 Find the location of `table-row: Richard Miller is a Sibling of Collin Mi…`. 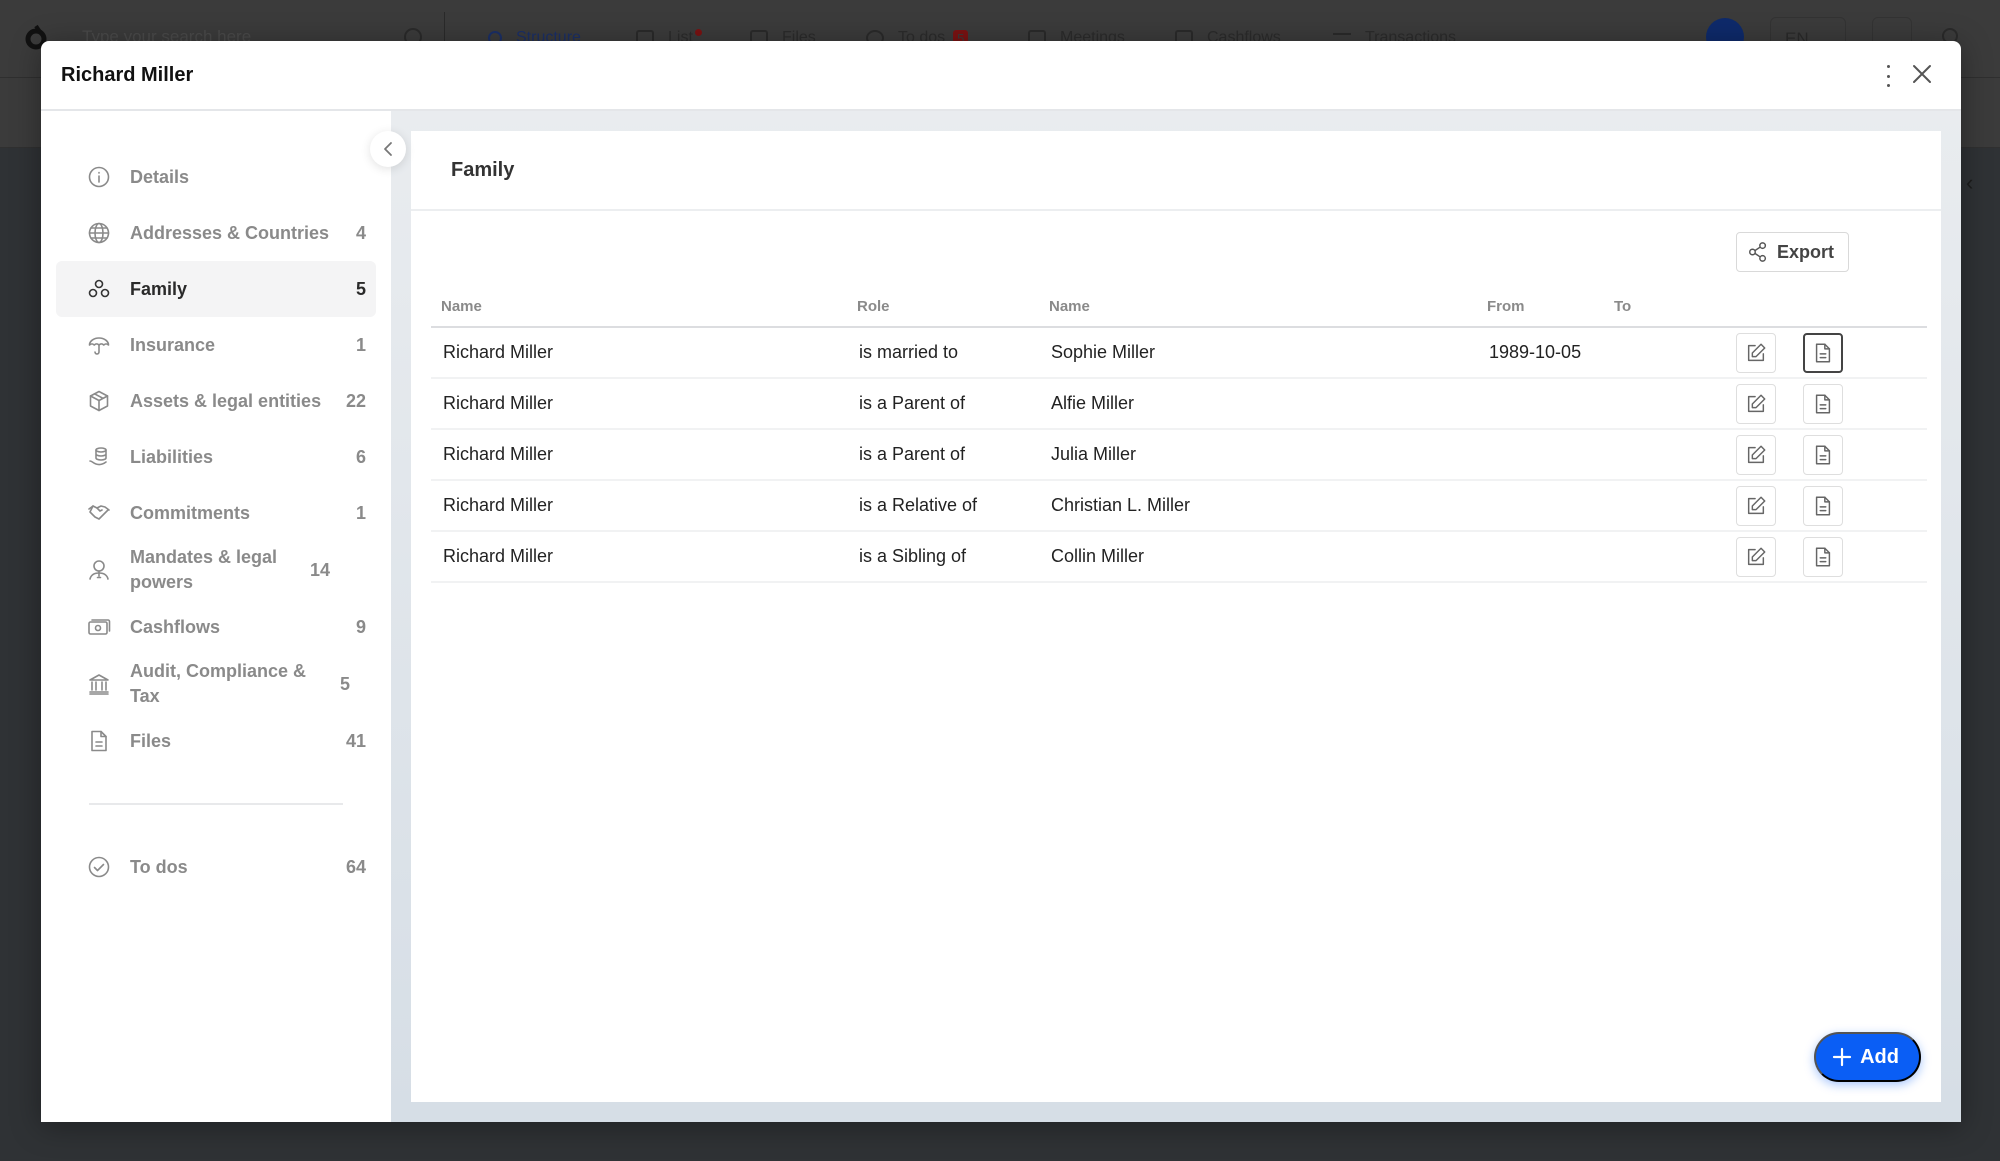

table-row: Richard Miller is a Sibling of Collin Mi… is located at coordinates (1179, 557).